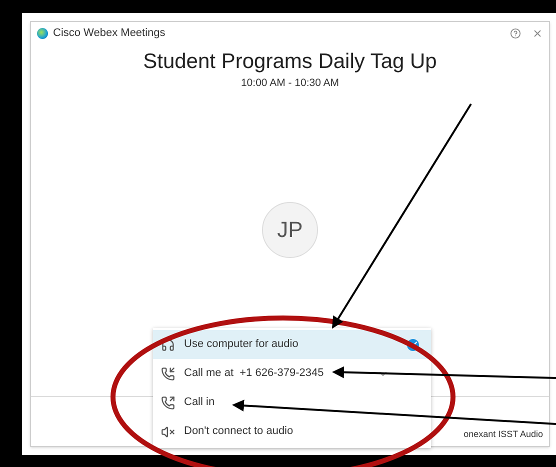 This screenshot has width=556, height=467. I want to click on app-logo-icon, so click(42, 33).